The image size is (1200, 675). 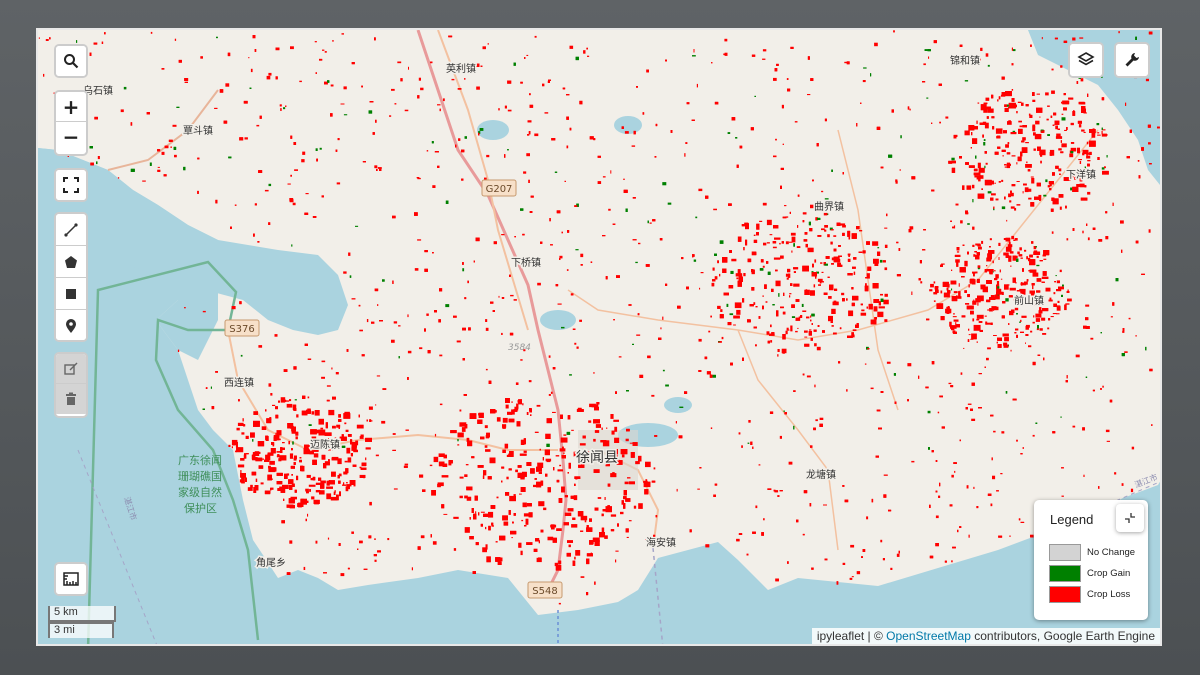 I want to click on svg-text: G207, so click(x=499, y=189).